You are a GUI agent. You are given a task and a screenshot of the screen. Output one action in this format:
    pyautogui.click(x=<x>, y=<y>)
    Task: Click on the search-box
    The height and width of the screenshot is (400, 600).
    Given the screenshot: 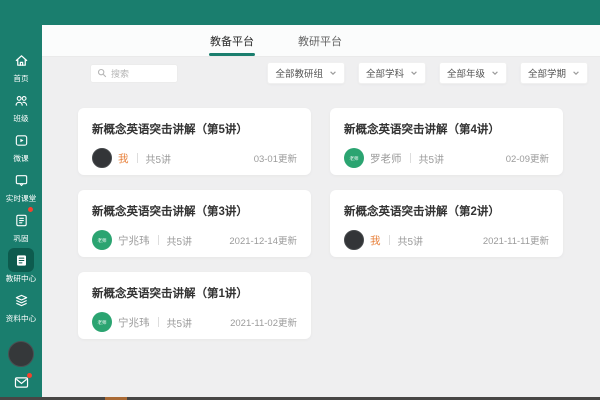 What is the action you would take?
    pyautogui.click(x=134, y=73)
    